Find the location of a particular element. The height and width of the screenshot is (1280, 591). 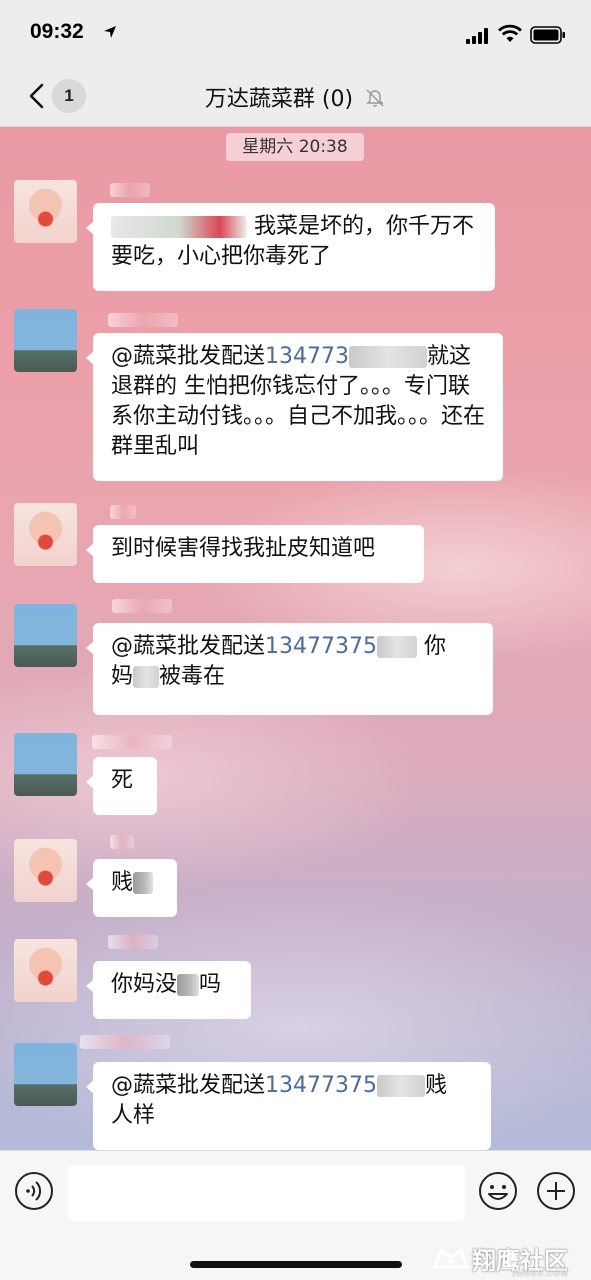

battery-icon is located at coordinates (547, 35).